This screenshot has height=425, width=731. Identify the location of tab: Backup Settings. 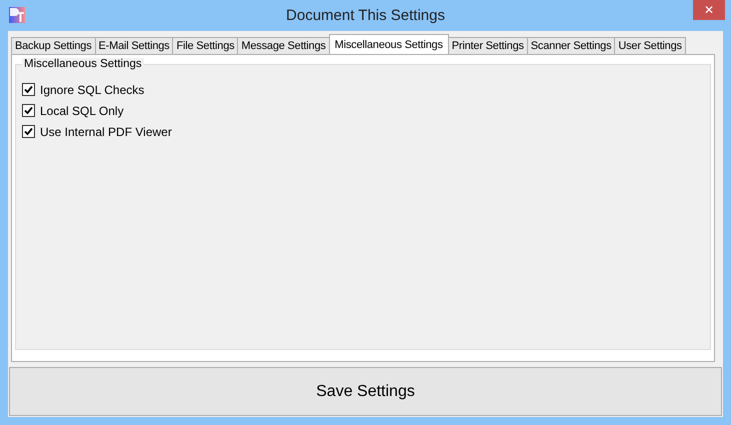
(53, 45).